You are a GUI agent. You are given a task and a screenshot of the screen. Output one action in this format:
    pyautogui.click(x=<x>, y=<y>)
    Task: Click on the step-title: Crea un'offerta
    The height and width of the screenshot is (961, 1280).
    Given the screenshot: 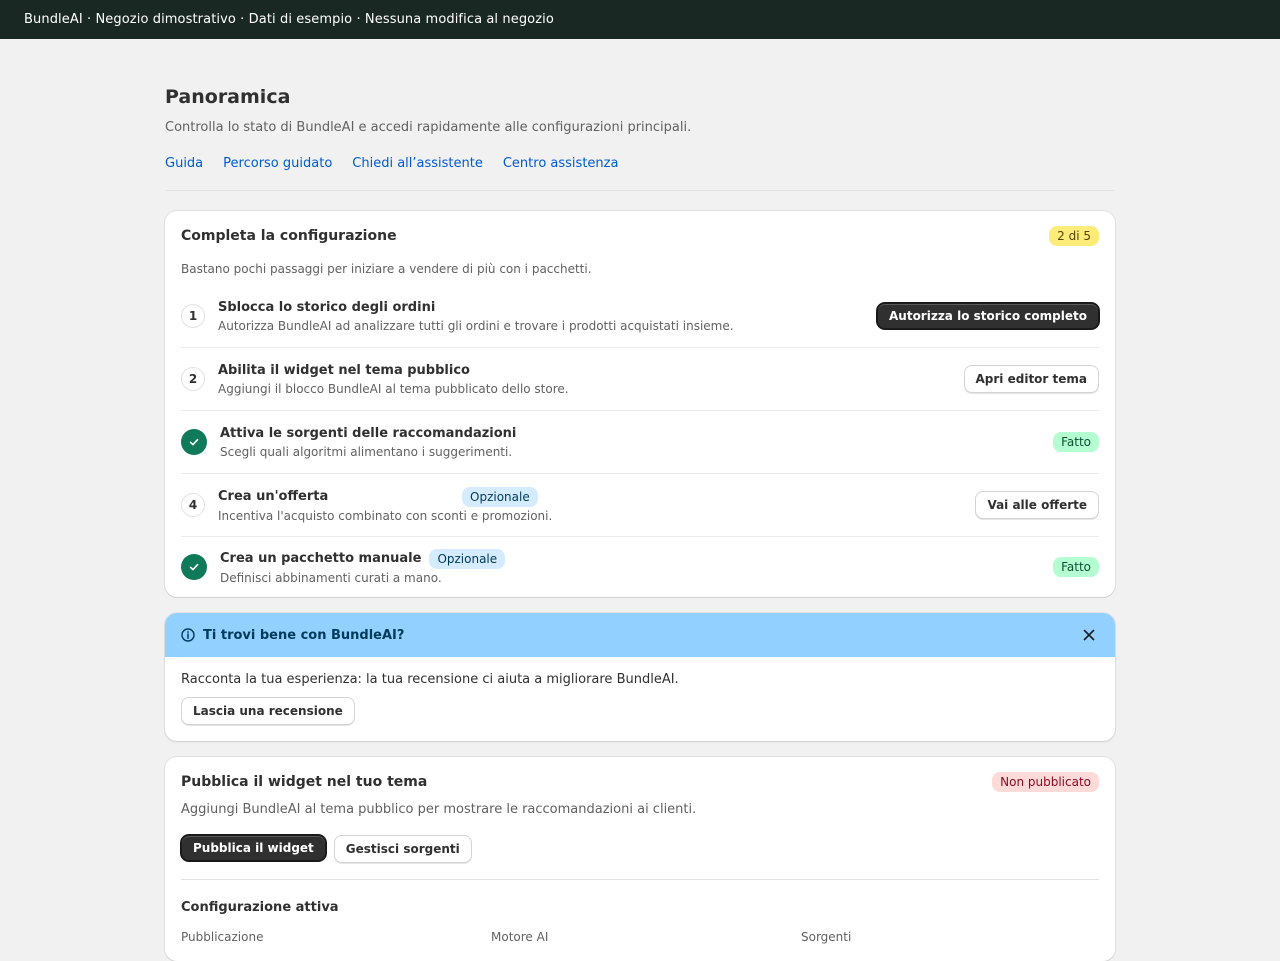 What is the action you would take?
    pyautogui.click(x=273, y=496)
    